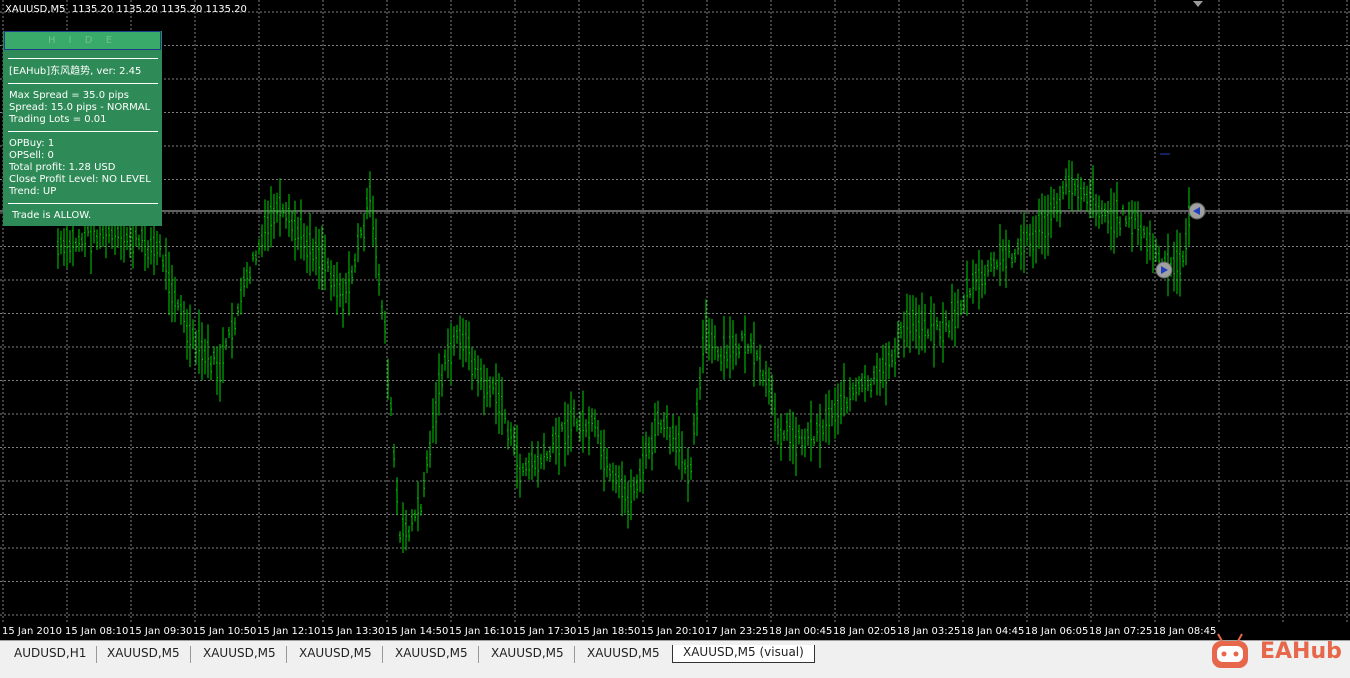 The height and width of the screenshot is (678, 1350). I want to click on time-label: 15 Jan 14:50, so click(417, 631).